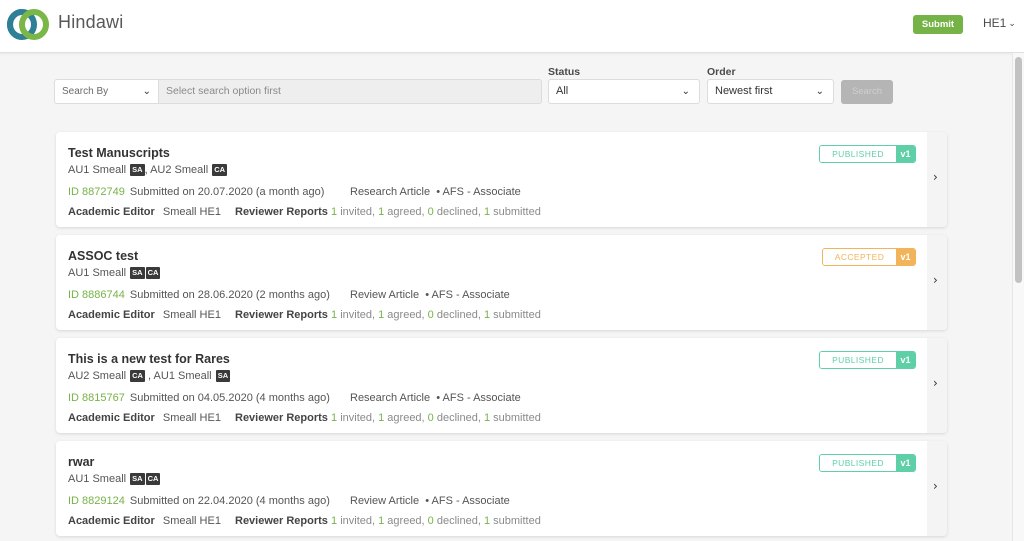  Describe the element at coordinates (1018, 170) in the screenshot. I see `scrollbar-thumb` at that location.